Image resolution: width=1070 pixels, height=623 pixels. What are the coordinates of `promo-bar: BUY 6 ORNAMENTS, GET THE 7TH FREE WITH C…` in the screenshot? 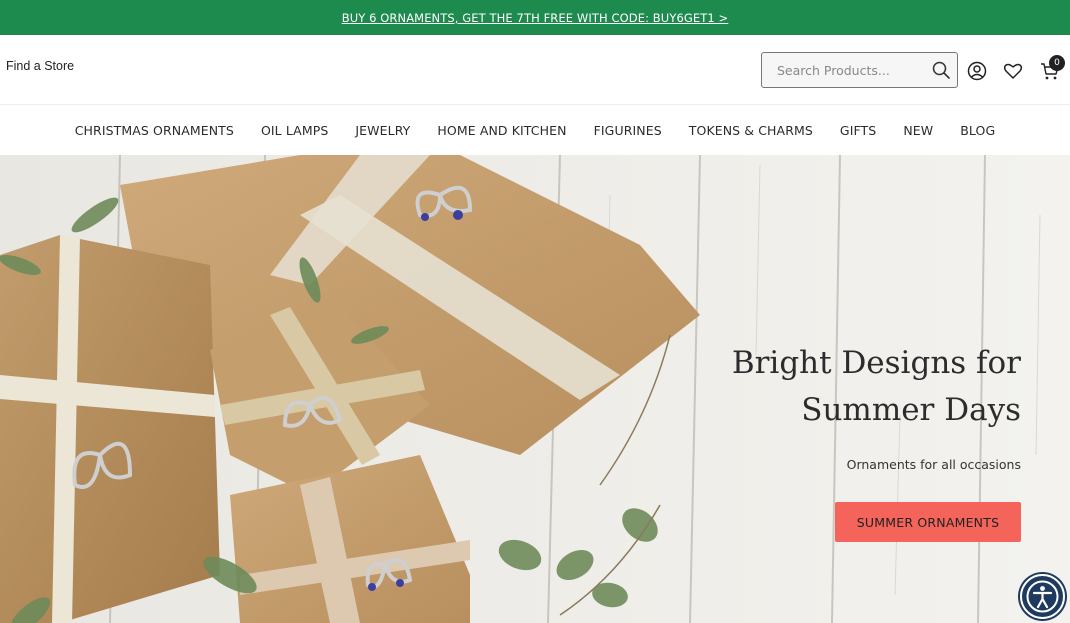 It's located at (535, 17).